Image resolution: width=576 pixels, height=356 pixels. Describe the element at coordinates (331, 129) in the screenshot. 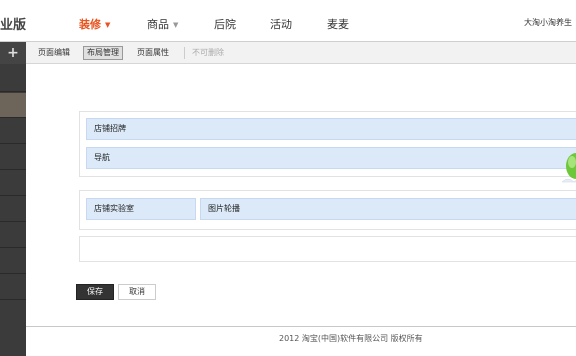

I see `module-shop-sign: 店铺招牌` at that location.